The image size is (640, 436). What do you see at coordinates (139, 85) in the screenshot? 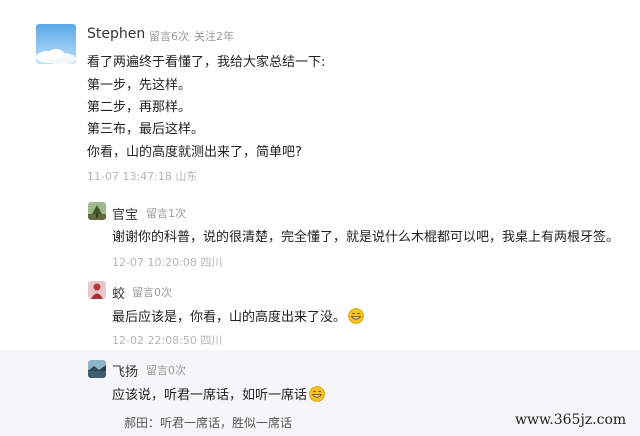
I see `comment-line: 第一步，先这样。` at bounding box center [139, 85].